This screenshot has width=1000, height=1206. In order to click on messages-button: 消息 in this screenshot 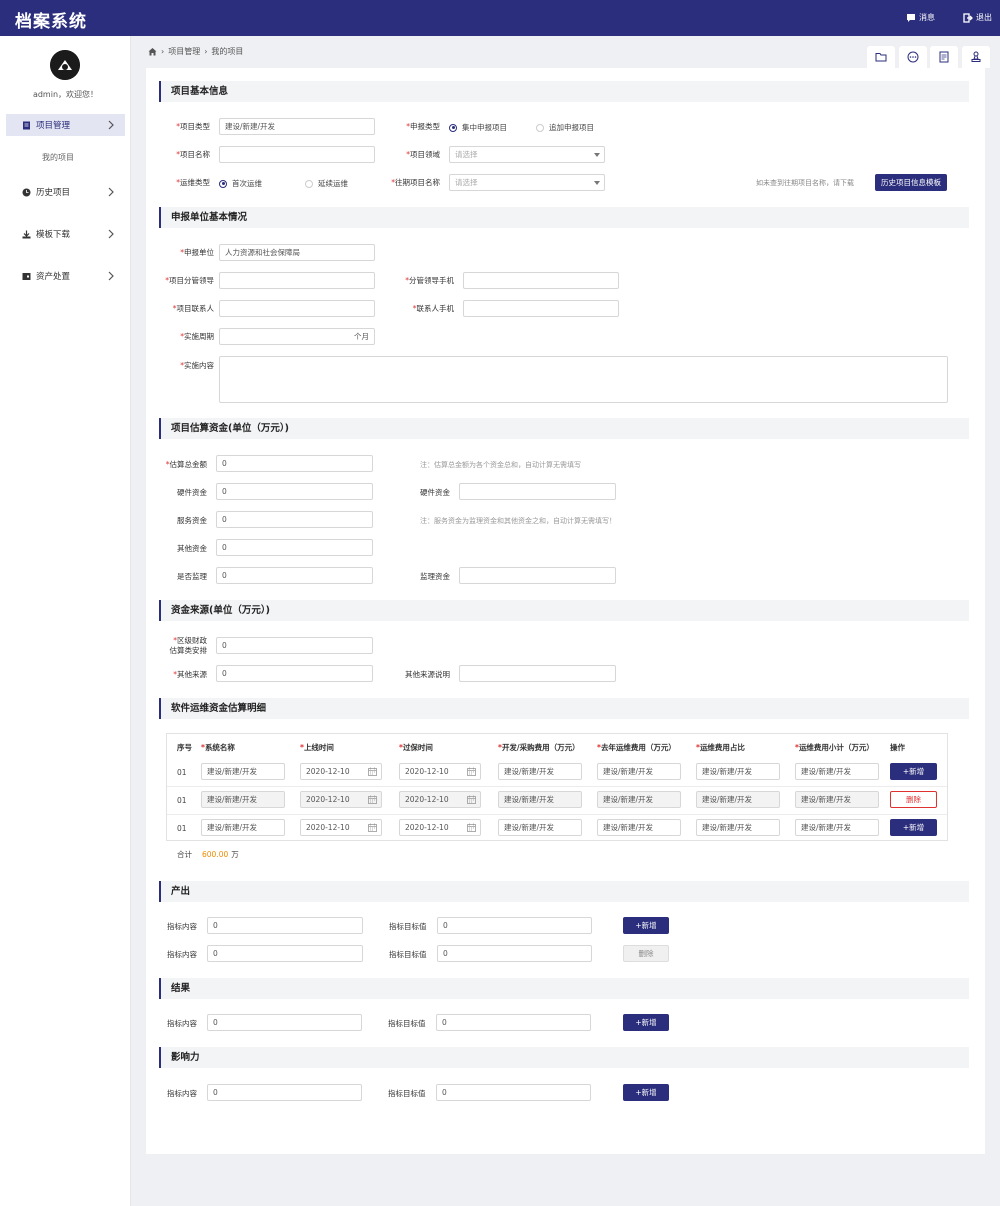, I will do `click(920, 17)`.